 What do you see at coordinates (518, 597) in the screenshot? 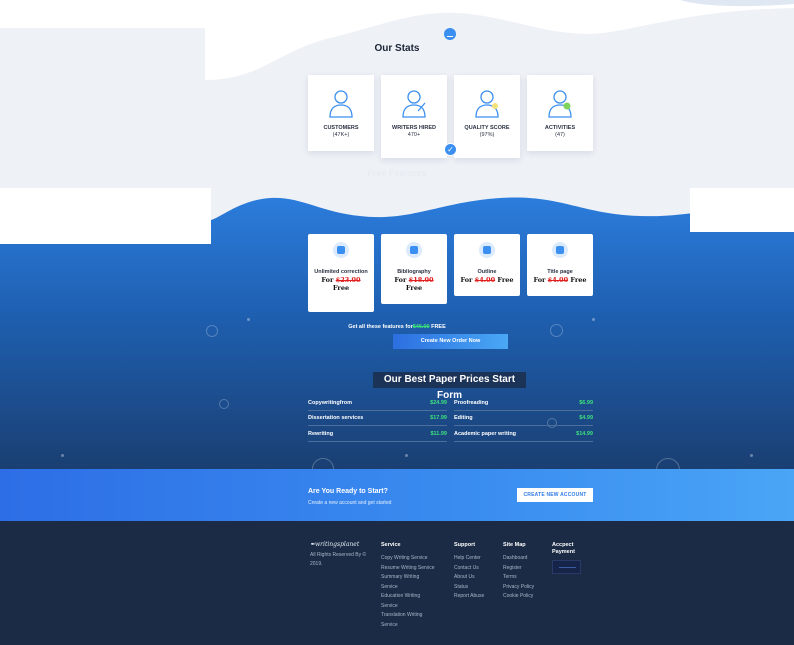
I see `footer-link: Cookie Policy` at bounding box center [518, 597].